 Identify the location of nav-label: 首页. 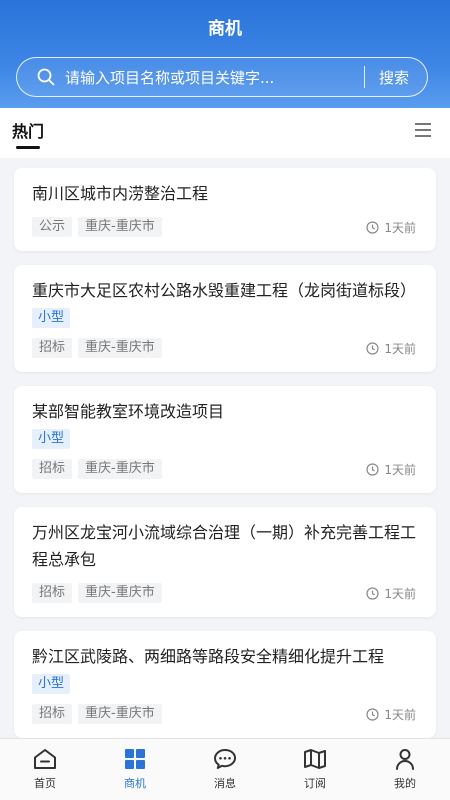
(45, 783).